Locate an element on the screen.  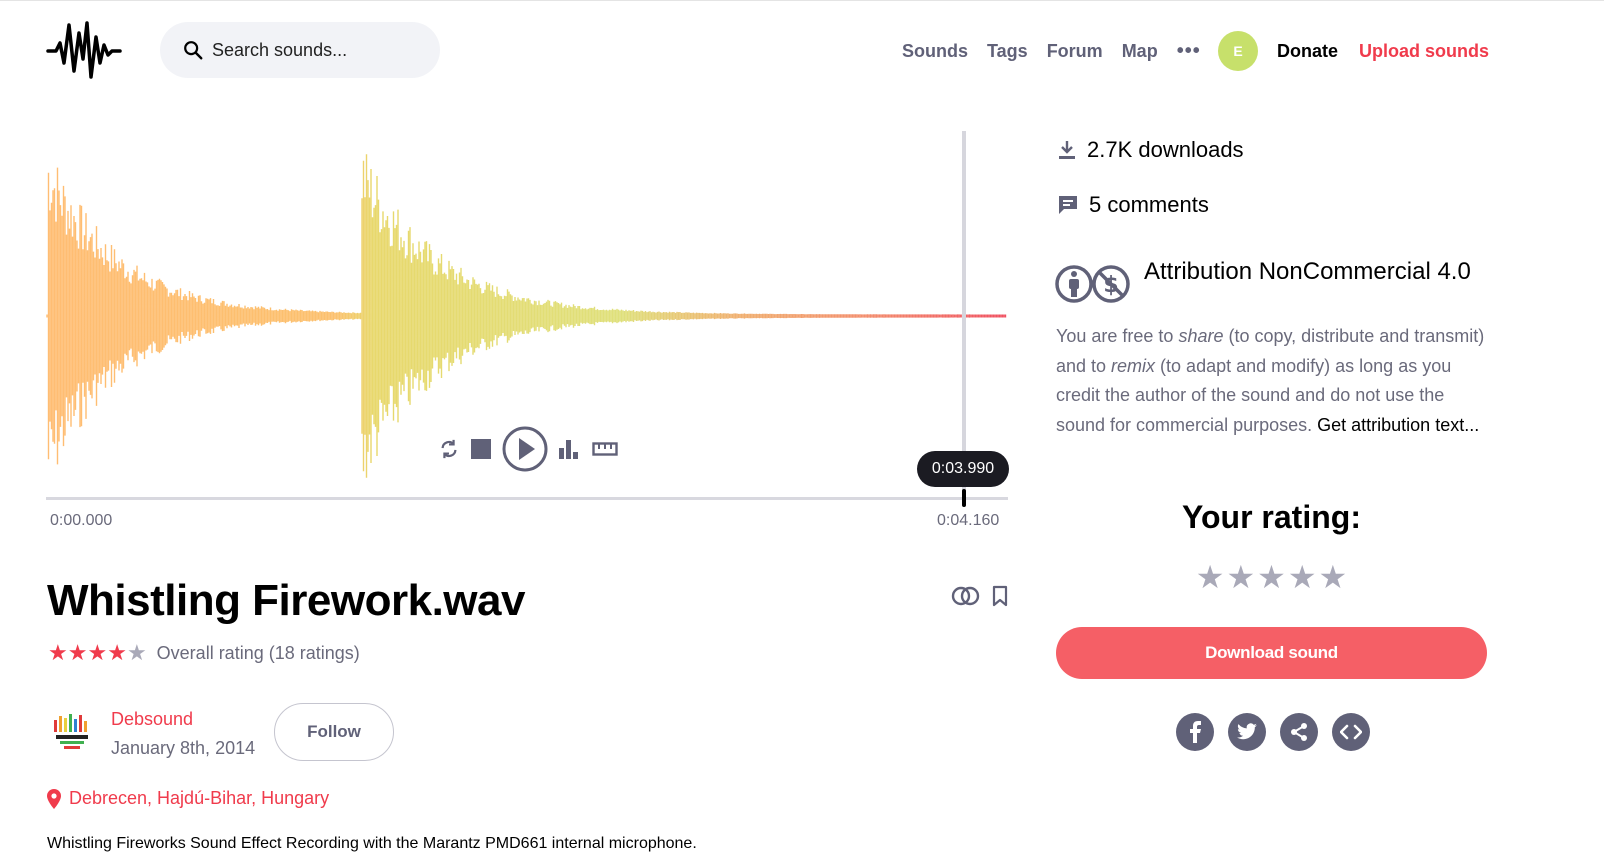
nav-map: Map is located at coordinates (1140, 51).